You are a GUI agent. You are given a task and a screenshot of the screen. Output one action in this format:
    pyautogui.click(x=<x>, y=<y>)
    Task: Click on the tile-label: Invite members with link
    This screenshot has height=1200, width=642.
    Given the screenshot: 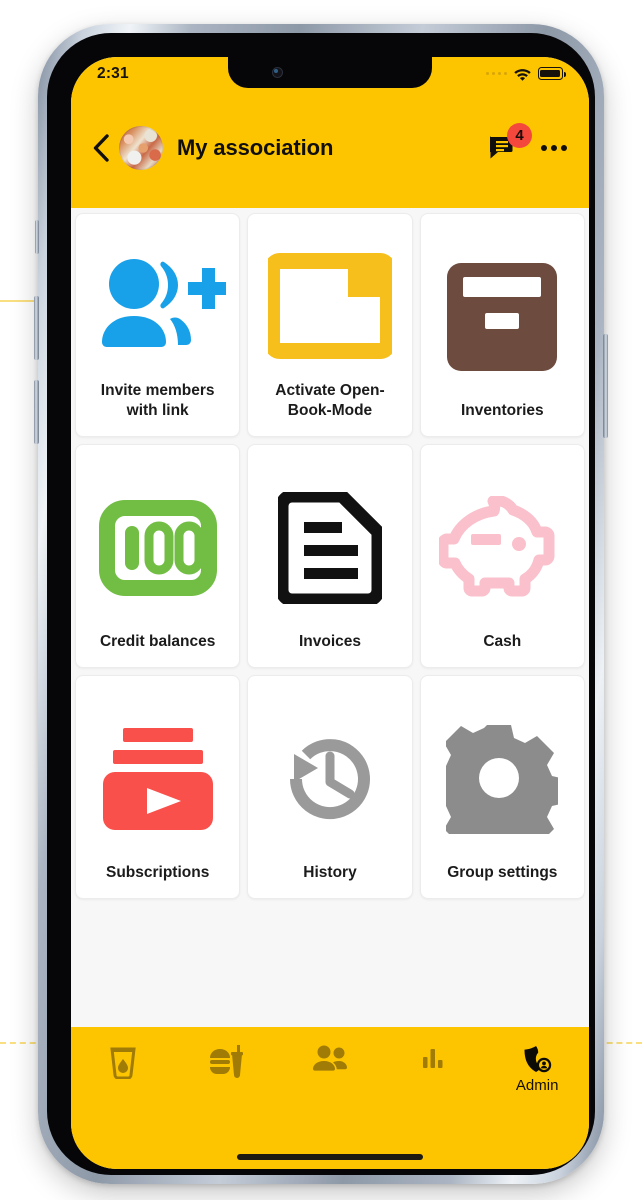 What is the action you would take?
    pyautogui.click(x=157, y=400)
    